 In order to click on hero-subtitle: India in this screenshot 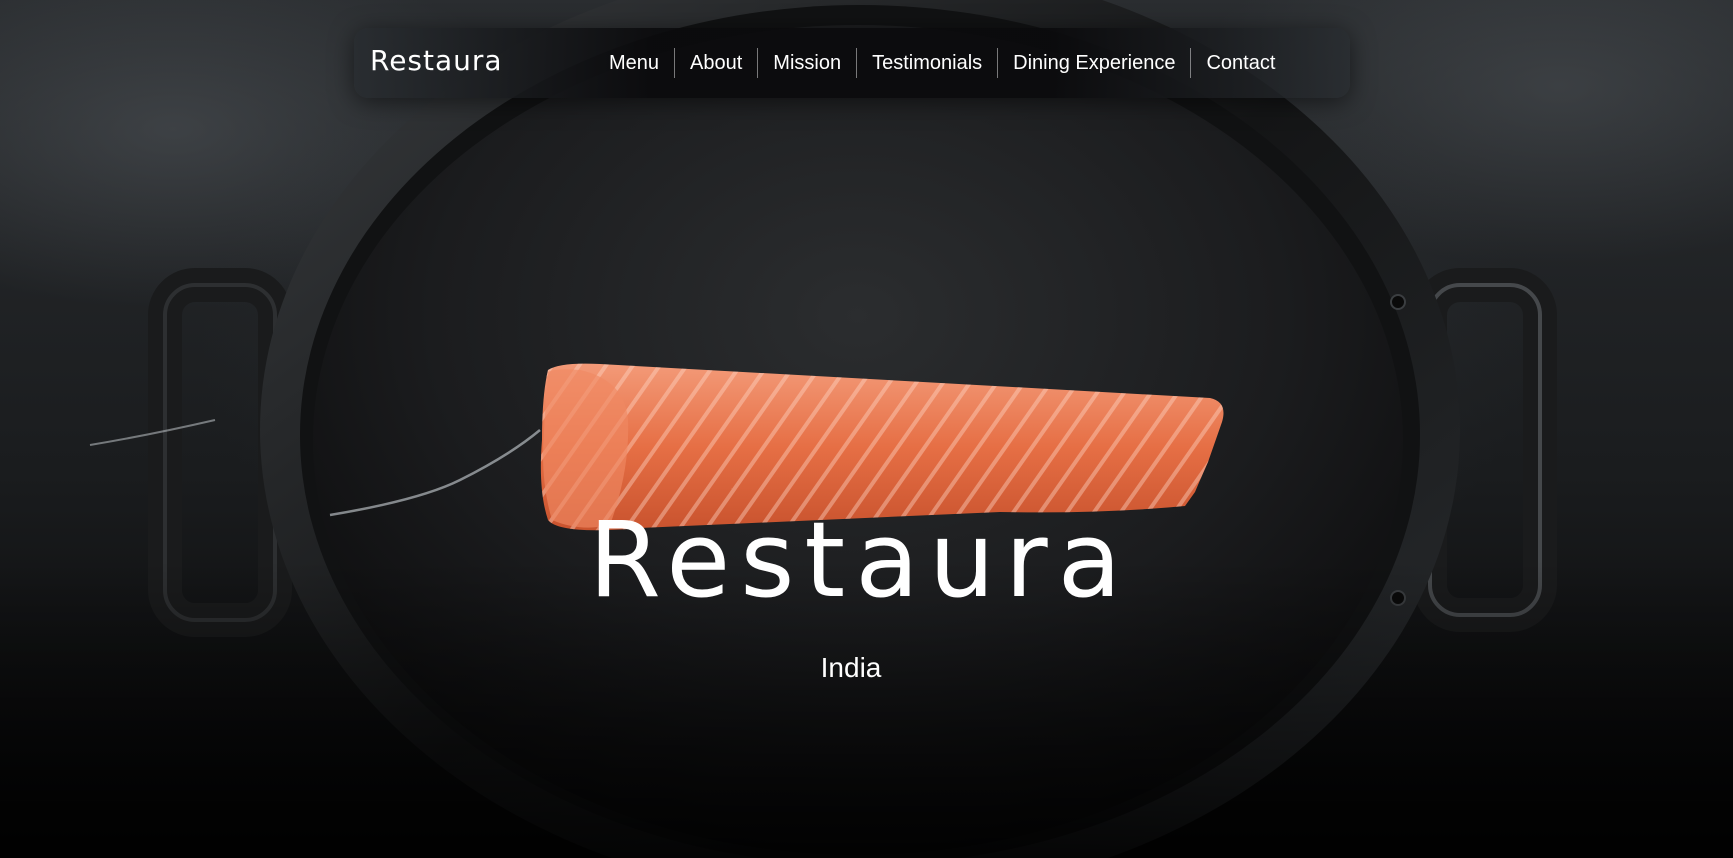, I will do `click(851, 667)`.